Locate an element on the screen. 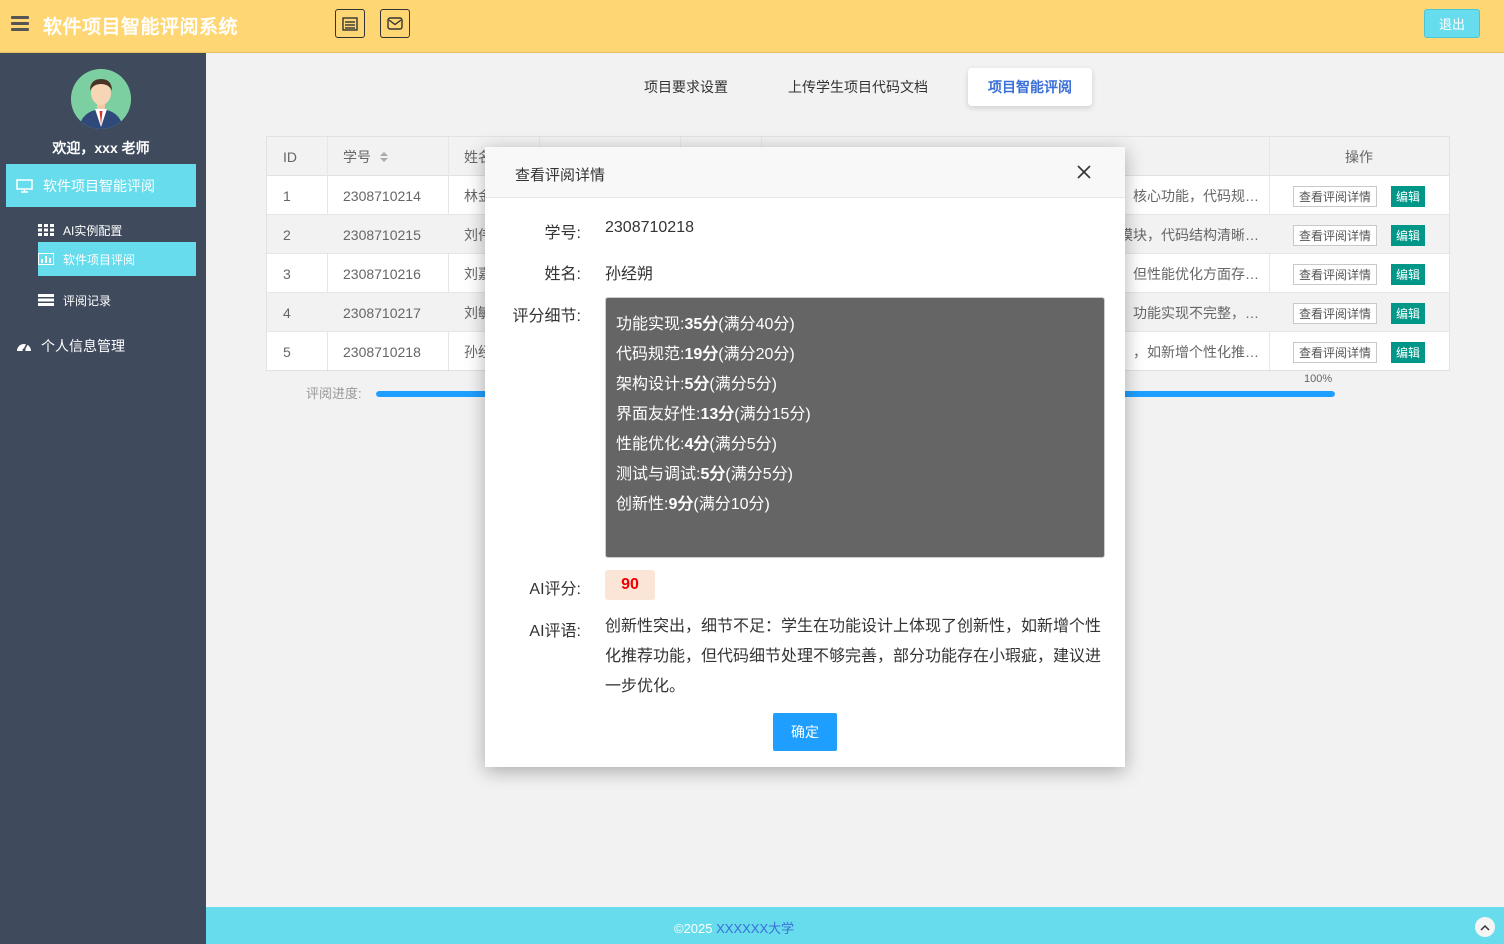 The width and height of the screenshot is (1504, 944). ai-comment-label: AI评语: is located at coordinates (555, 631).